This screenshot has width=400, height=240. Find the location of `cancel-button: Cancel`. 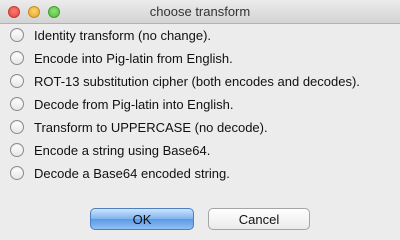

cancel-button: Cancel is located at coordinates (259, 219).